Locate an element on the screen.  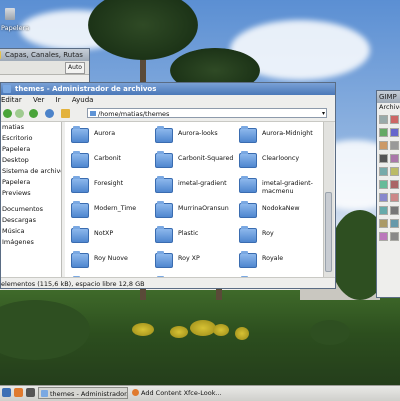
gimp-toolbox-window: GIMP Archivo is located at coordinates (388, 194).